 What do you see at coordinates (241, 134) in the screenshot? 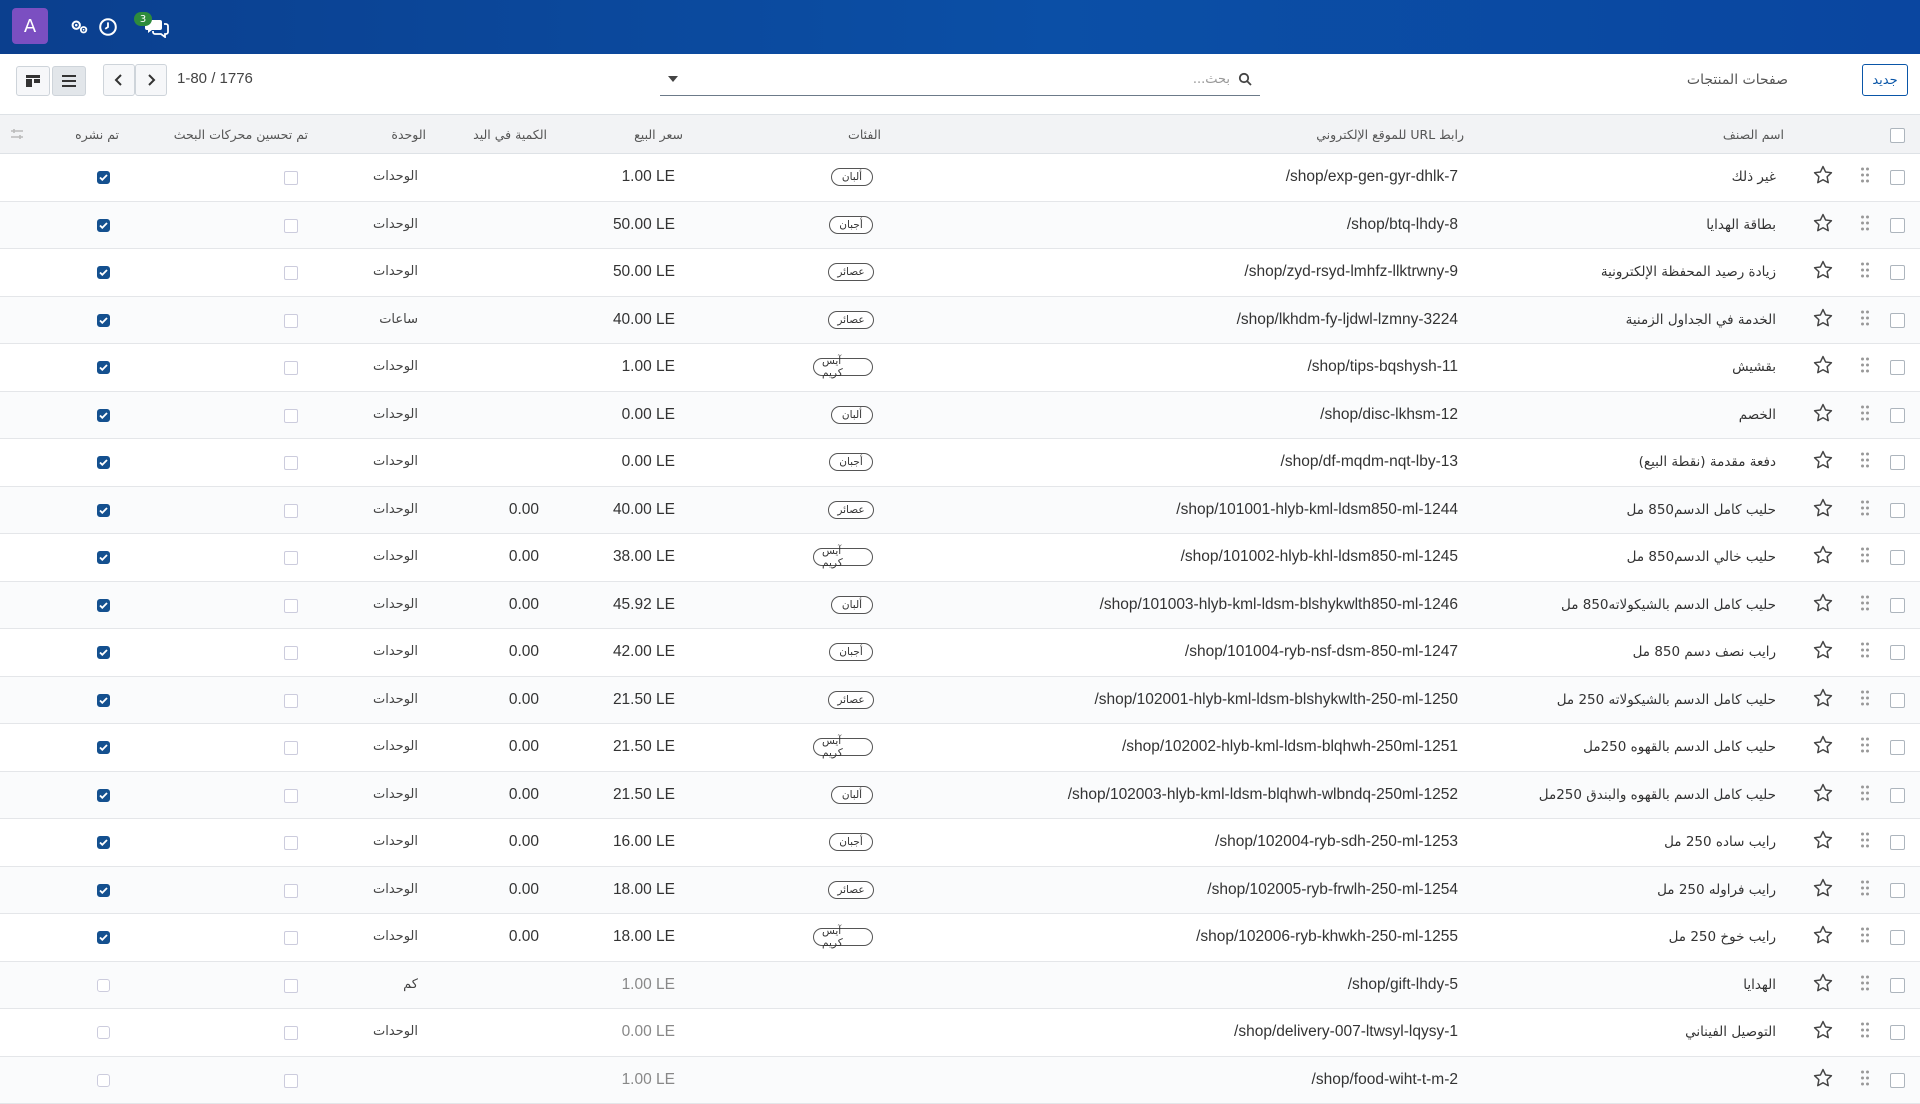
I see `column-header-seo-optimized: تم تحسين محركات البحث` at bounding box center [241, 134].